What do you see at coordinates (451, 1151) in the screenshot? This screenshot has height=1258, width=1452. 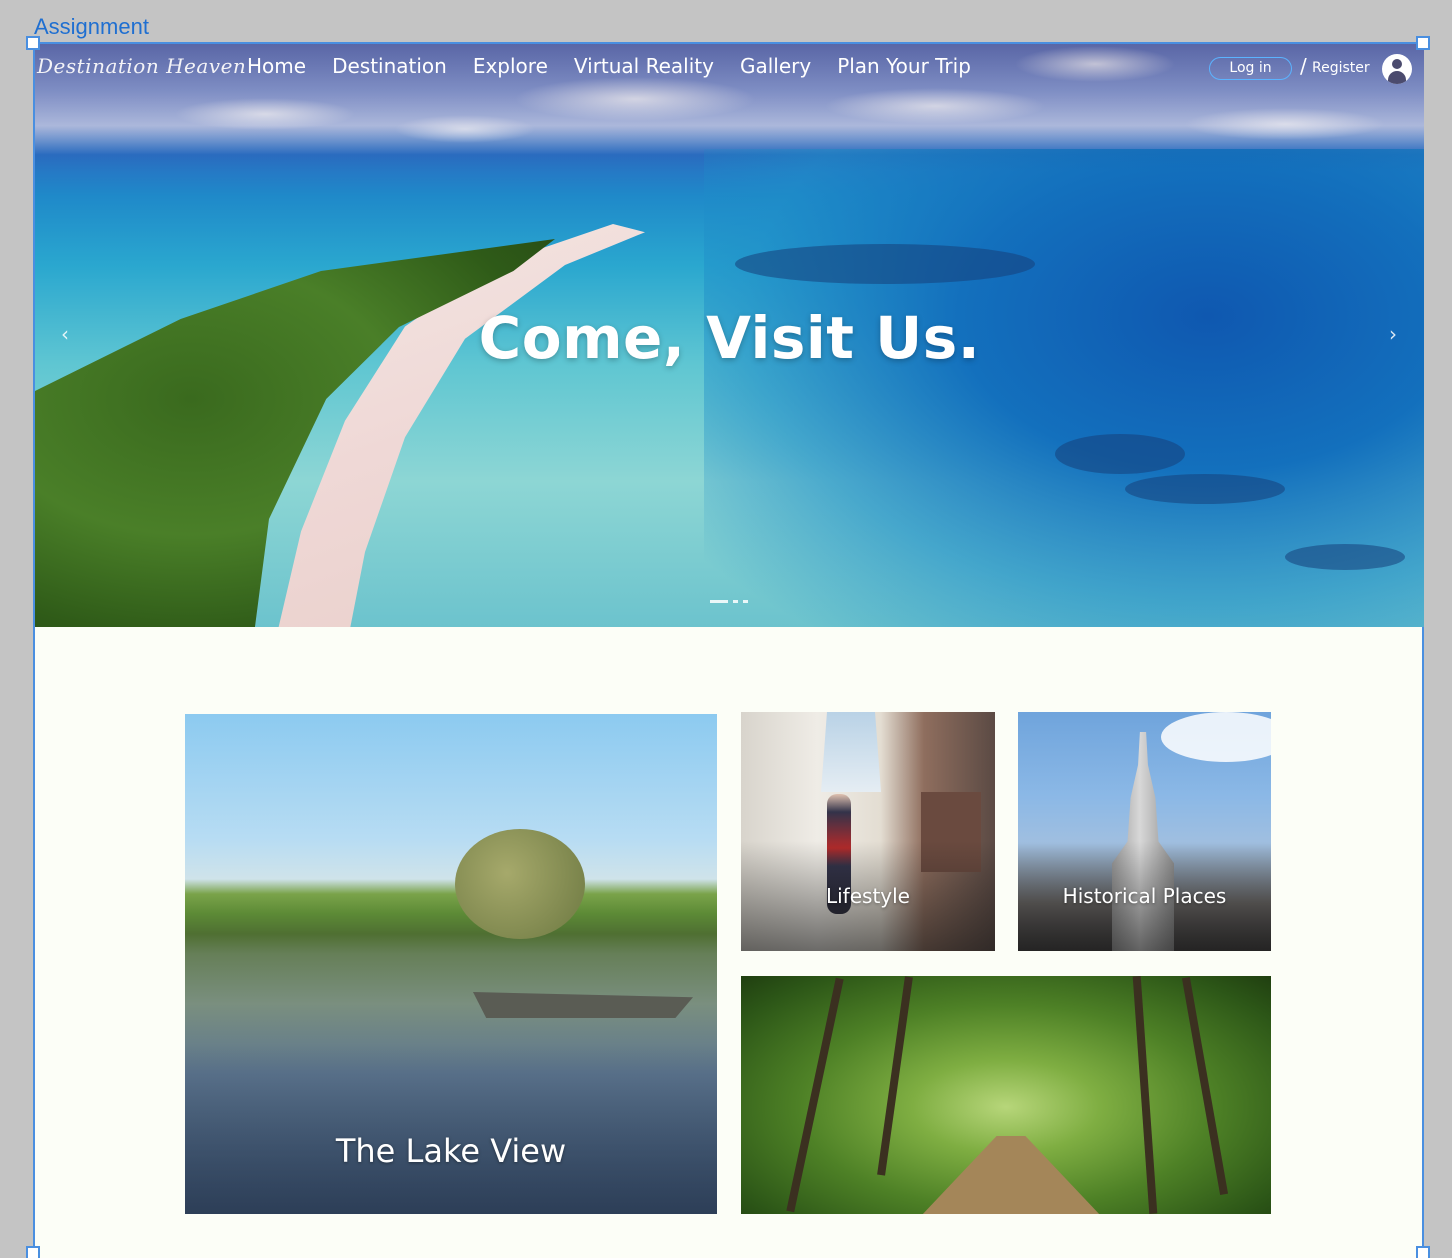 I see `card-label-lake-view: The Lake View` at bounding box center [451, 1151].